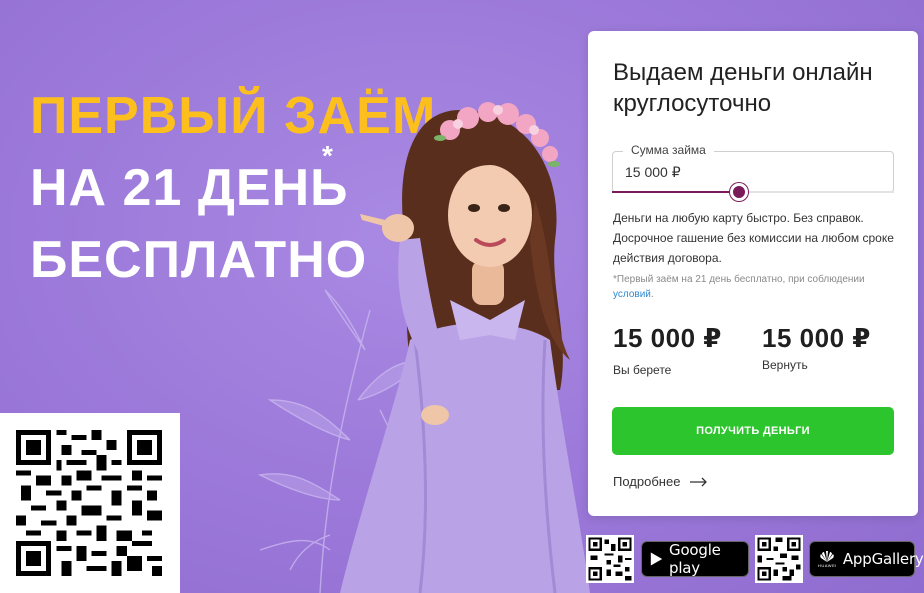  What do you see at coordinates (652, 294) in the screenshot?
I see `terms-note-end: .` at bounding box center [652, 294].